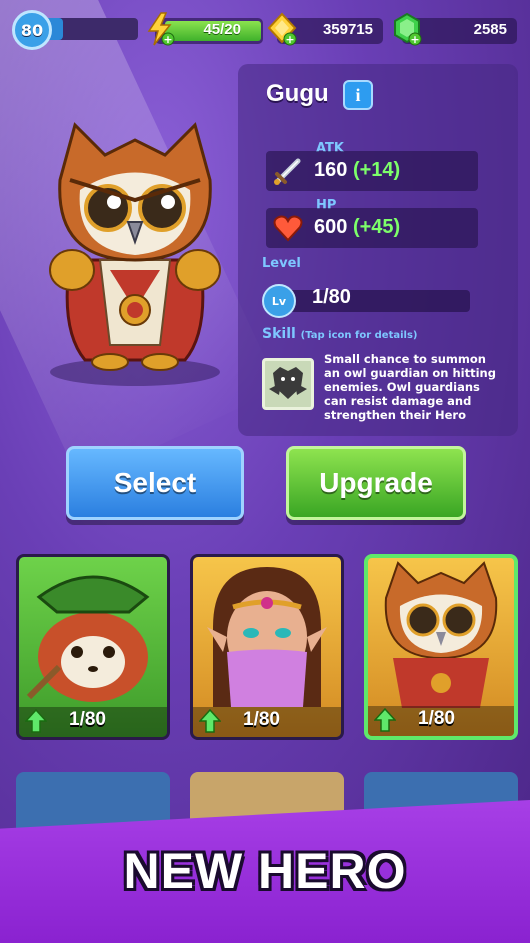  I want to click on gem-value: 2585, so click(490, 29).